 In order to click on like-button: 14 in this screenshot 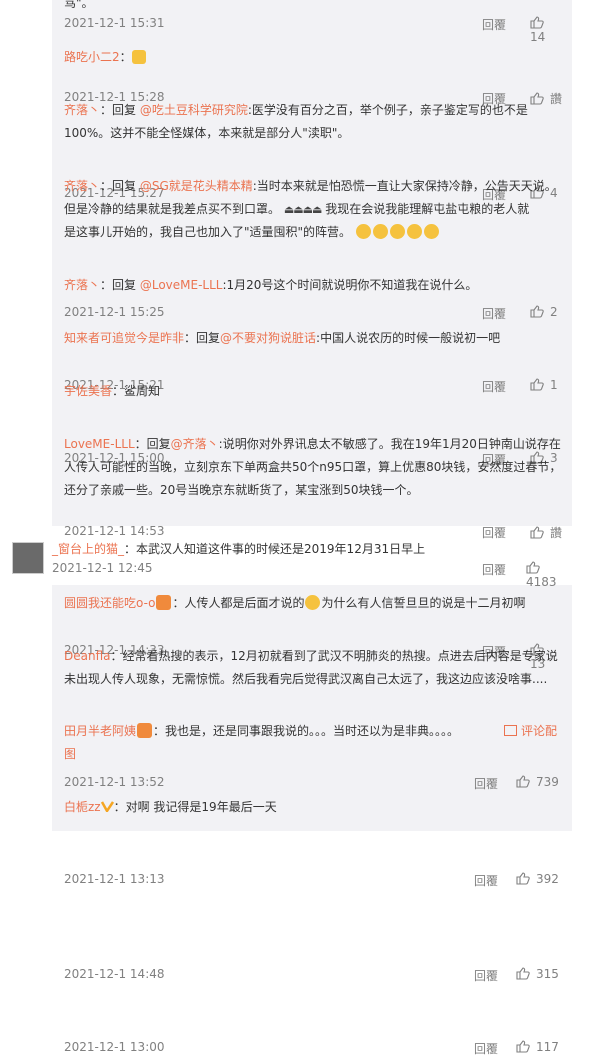, I will do `click(547, 30)`.